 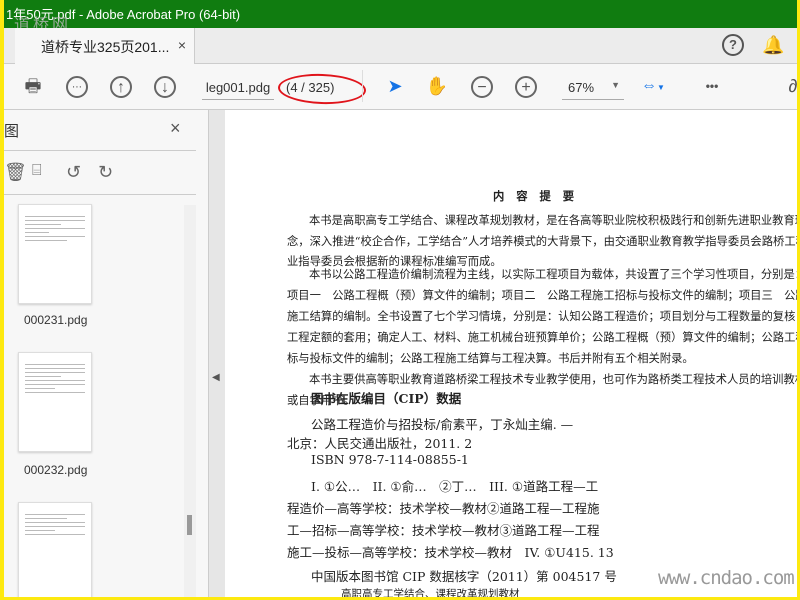 What do you see at coordinates (165, 87) in the screenshot?
I see `next-page-icon: ↓` at bounding box center [165, 87].